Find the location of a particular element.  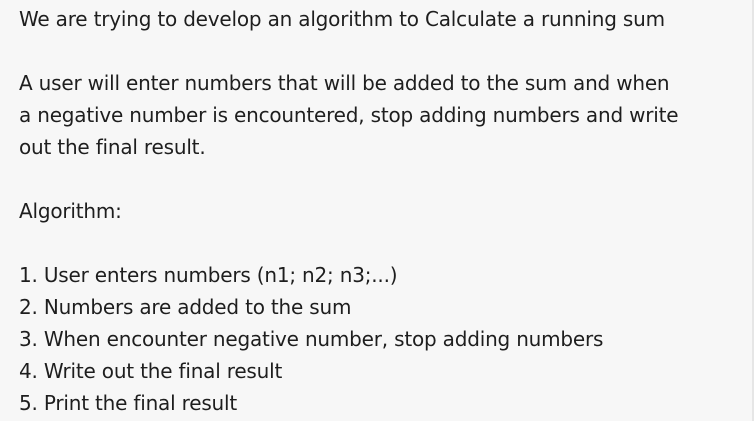

algorithm-step: 4. Write out the final result is located at coordinates (151, 371).